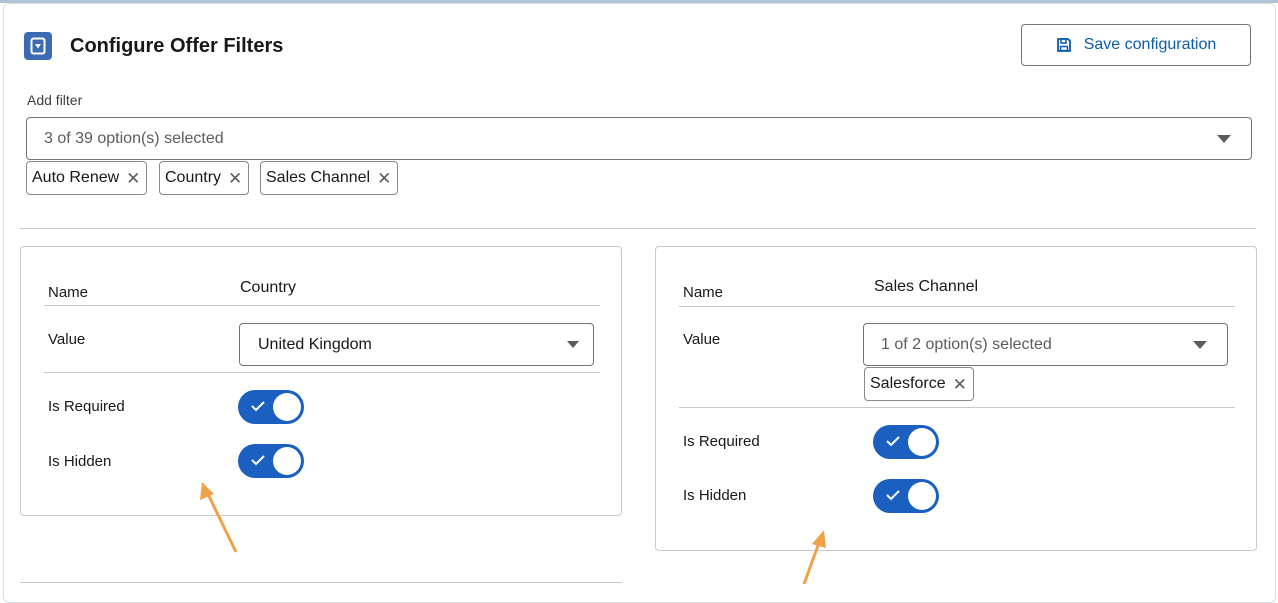  What do you see at coordinates (416, 344) in the screenshot?
I see `value-select: United Kingdom` at bounding box center [416, 344].